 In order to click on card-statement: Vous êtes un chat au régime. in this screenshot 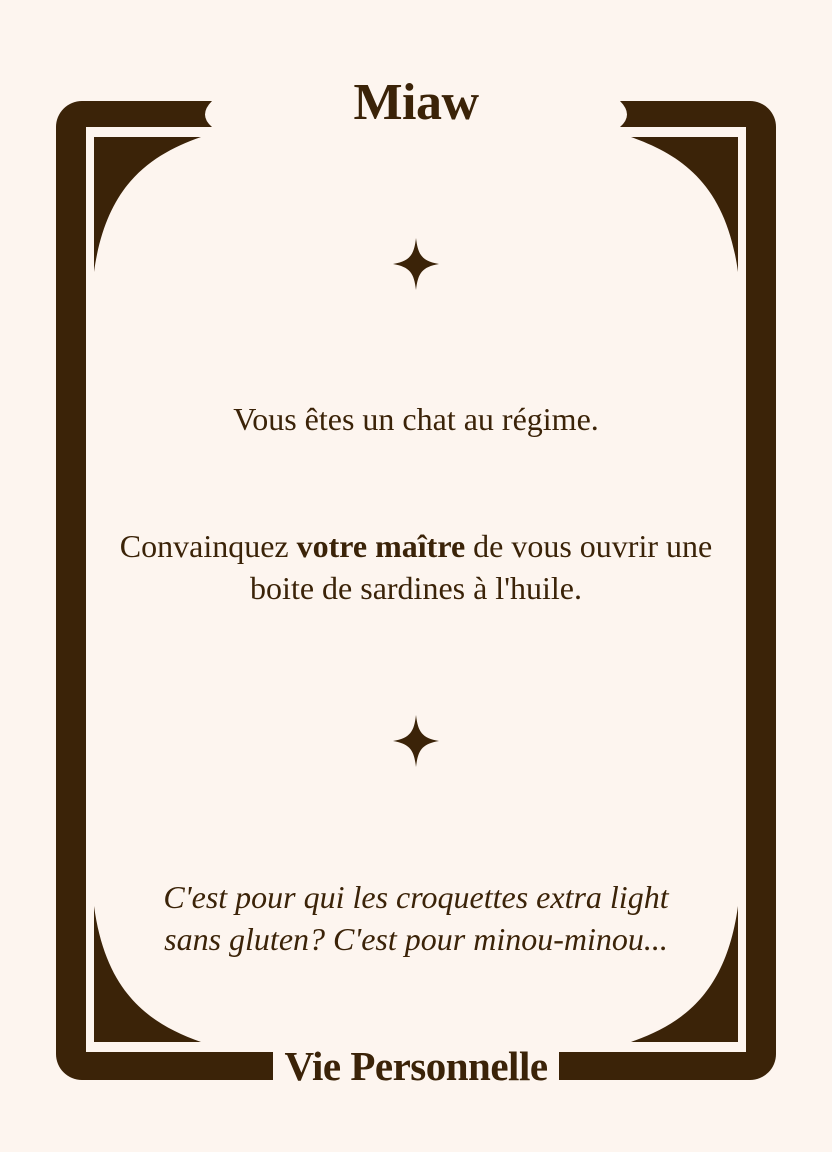, I will do `click(416, 419)`.